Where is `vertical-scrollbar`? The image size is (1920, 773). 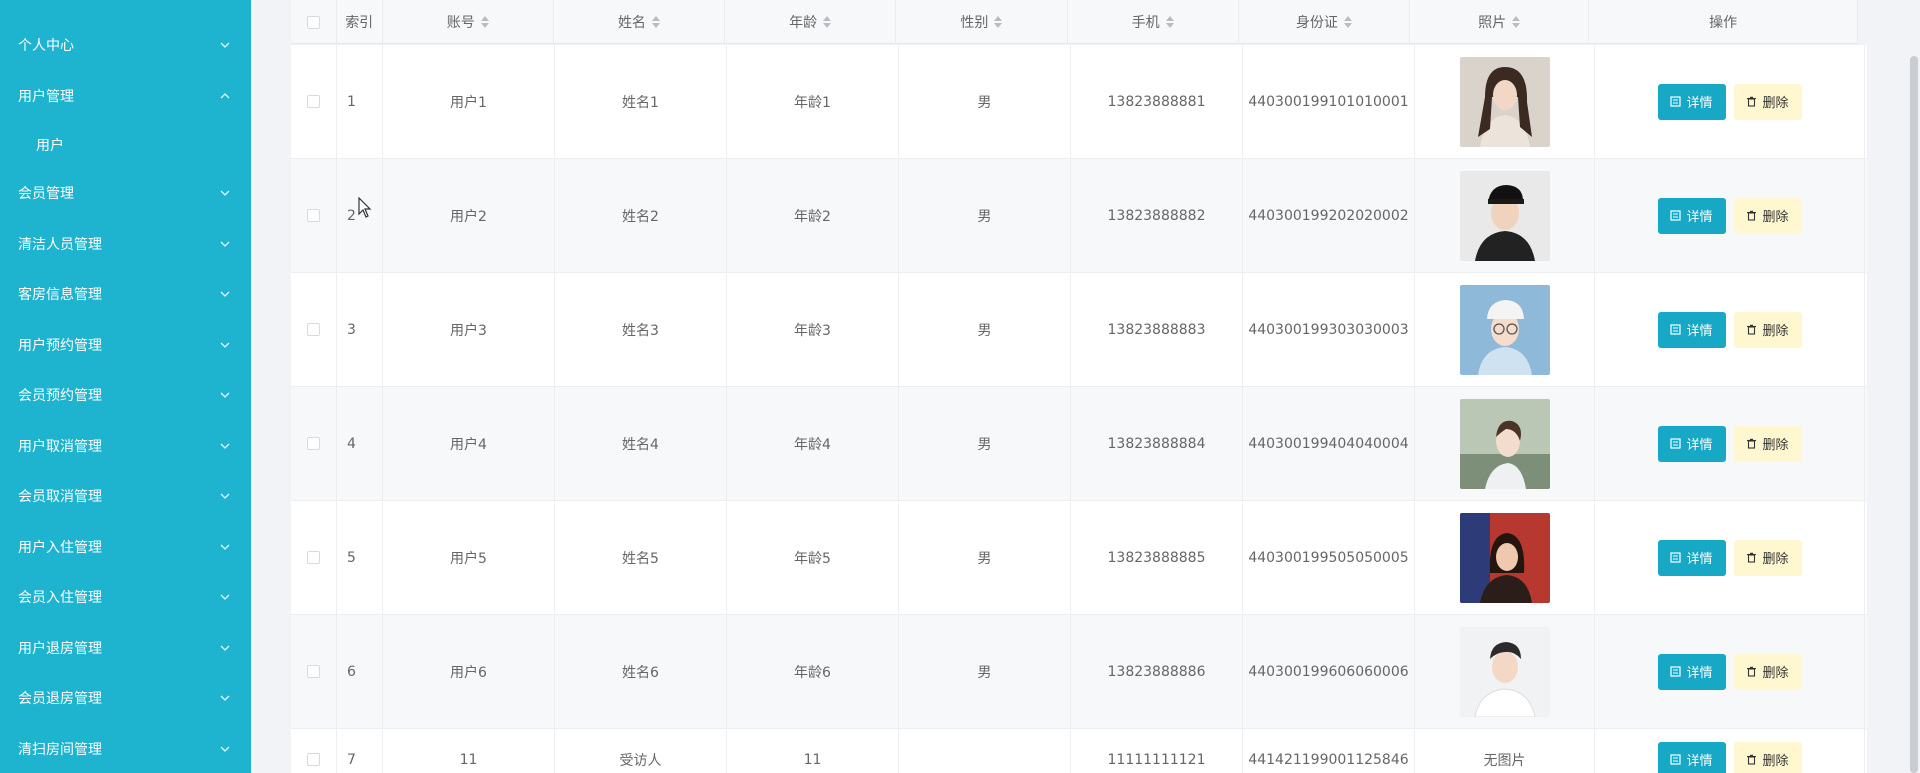
vertical-scrollbar is located at coordinates (1914, 386).